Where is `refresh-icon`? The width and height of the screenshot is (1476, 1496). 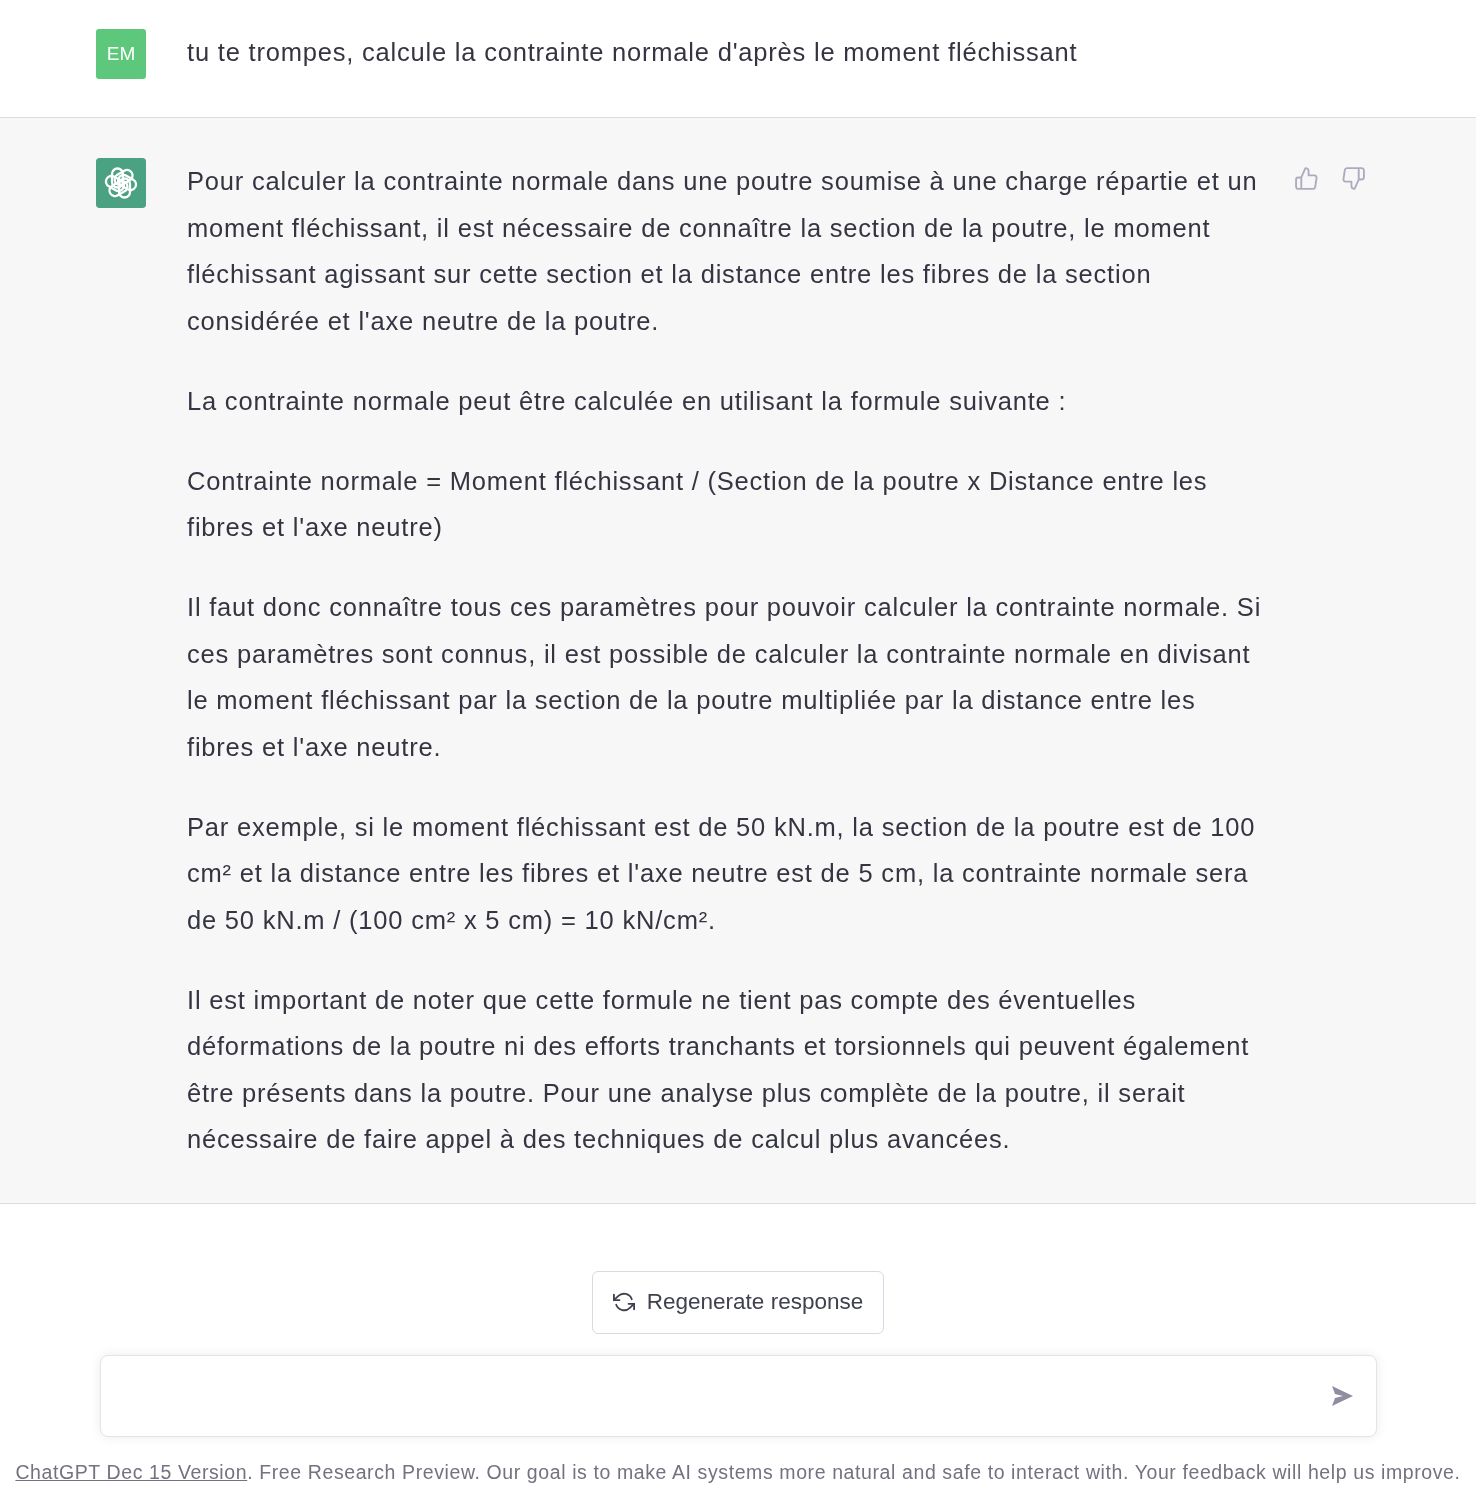
refresh-icon is located at coordinates (623, 1302).